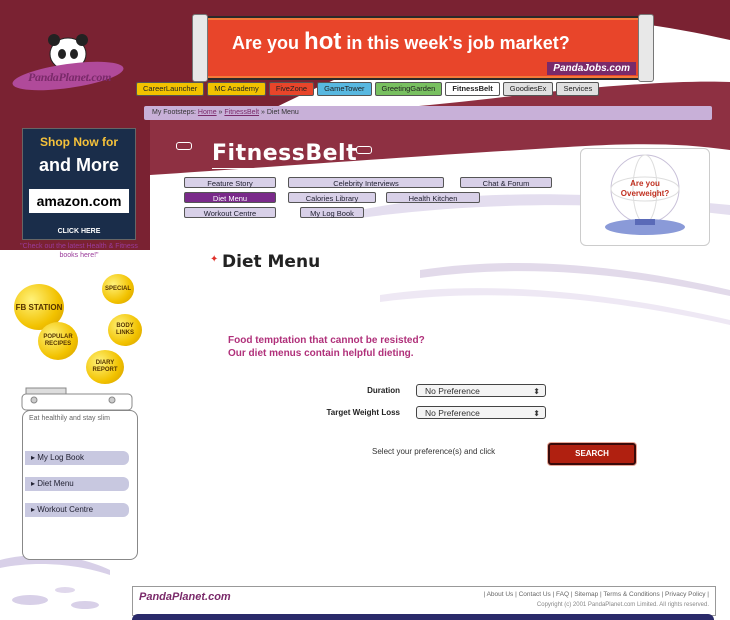 The width and height of the screenshot is (730, 620). What do you see at coordinates (434, 451) in the screenshot?
I see `search-hint: Select your preference(s) and click` at bounding box center [434, 451].